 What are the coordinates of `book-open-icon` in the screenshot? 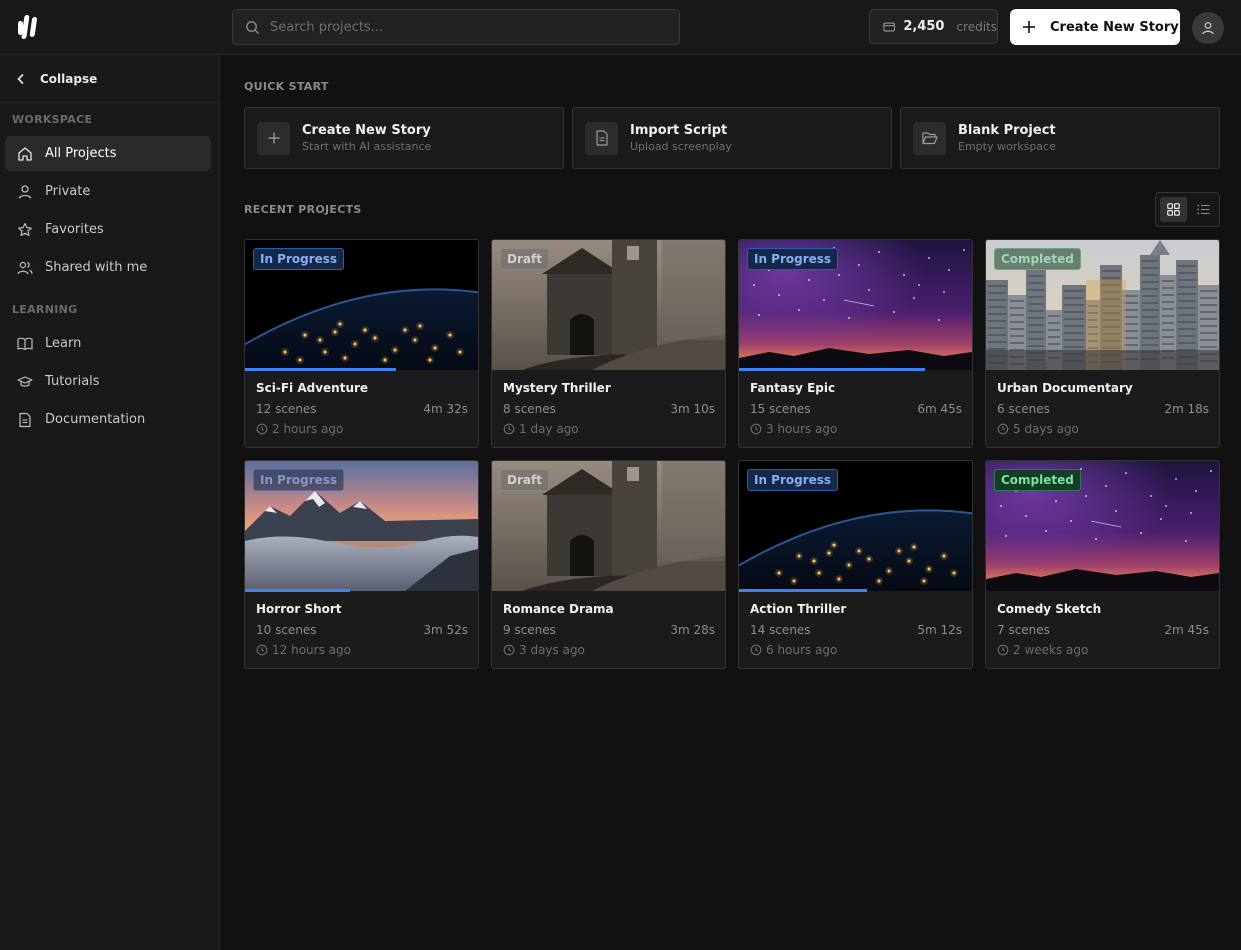 It's located at (25, 343).